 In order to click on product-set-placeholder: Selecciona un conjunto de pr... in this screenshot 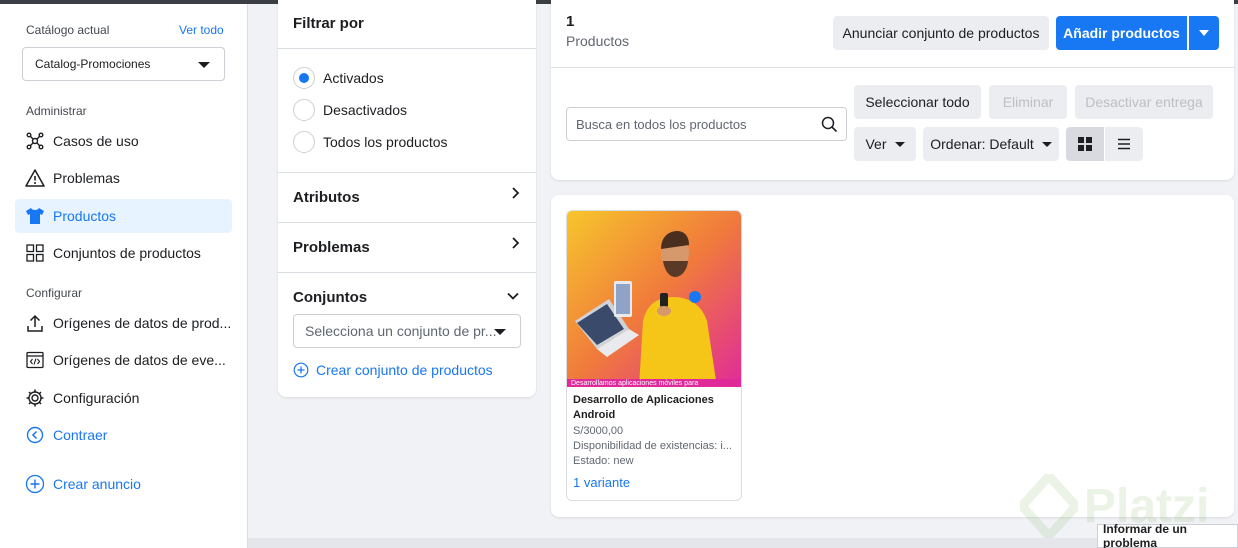, I will do `click(401, 331)`.